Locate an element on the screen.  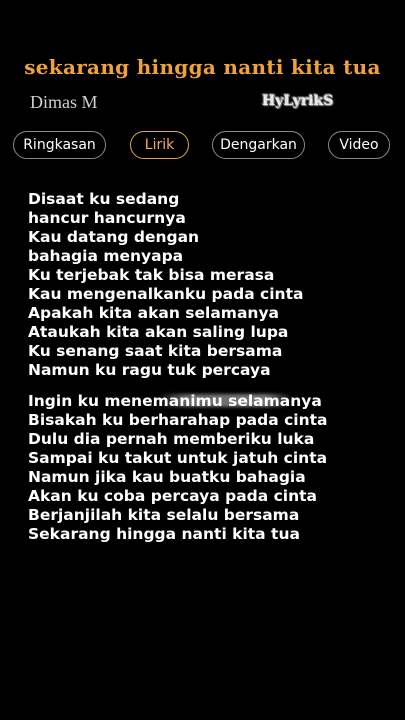
lyric-line: Sampai ku takut untuk jatuh cinta is located at coordinates (178, 458).